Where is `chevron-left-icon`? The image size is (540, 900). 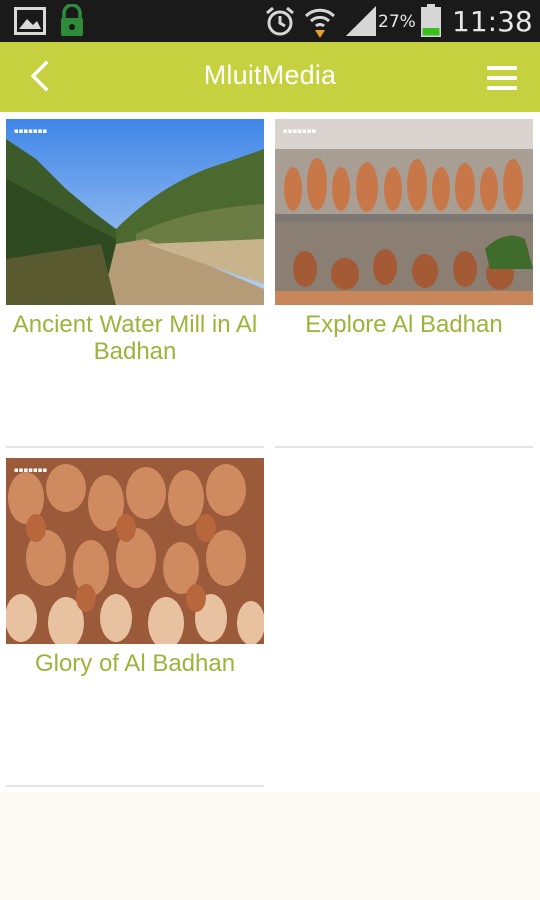
chevron-left-icon is located at coordinates (39, 76).